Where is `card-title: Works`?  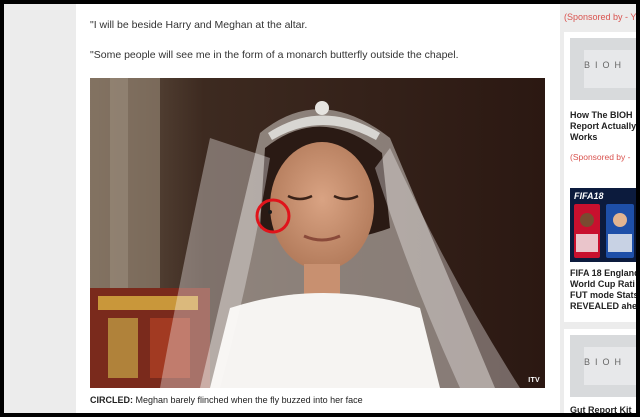
card-title: Works is located at coordinates (583, 137).